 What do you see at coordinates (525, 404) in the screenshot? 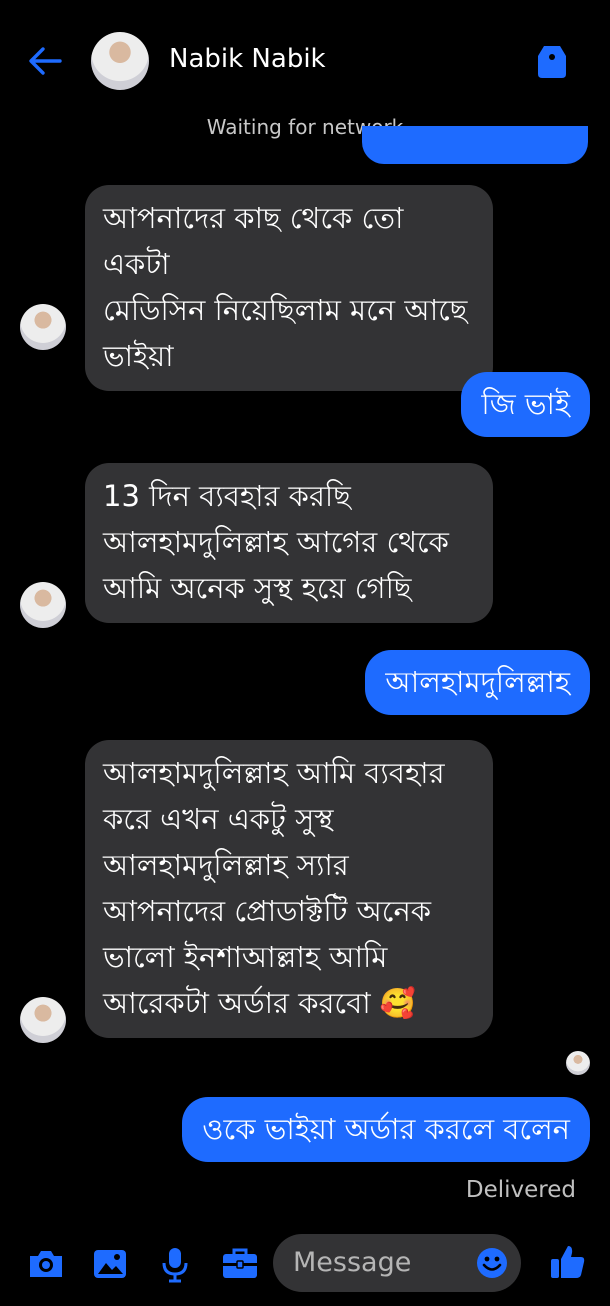
I see `message-outgoing: জি ভাই` at bounding box center [525, 404].